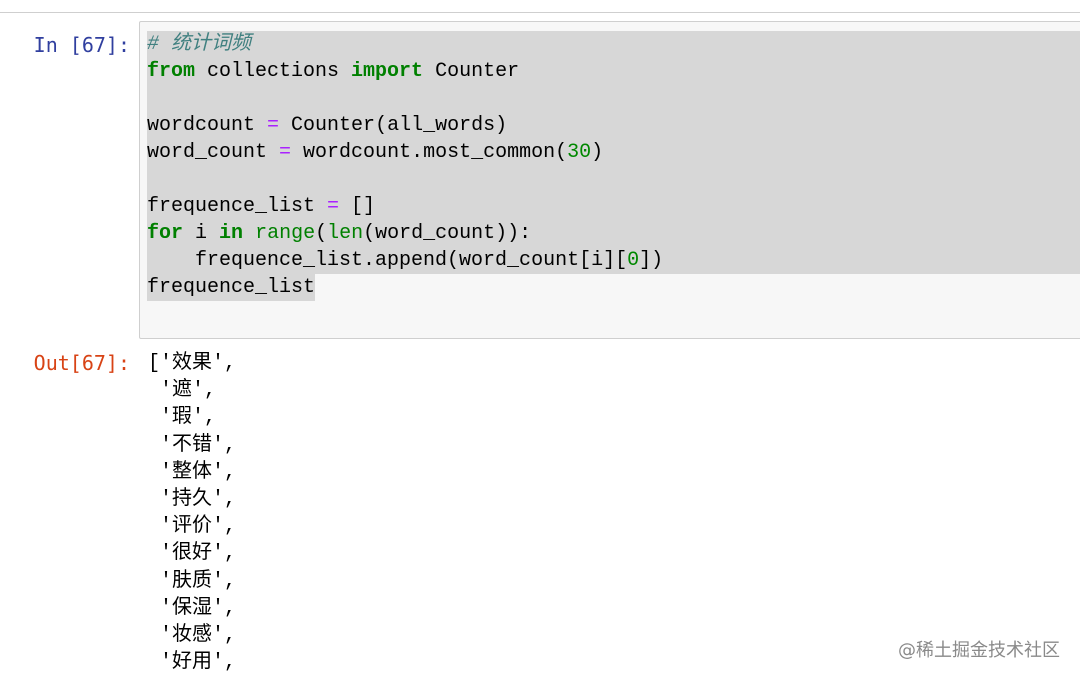  What do you see at coordinates (192, 636) in the screenshot?
I see `output-line: '妆感',` at bounding box center [192, 636].